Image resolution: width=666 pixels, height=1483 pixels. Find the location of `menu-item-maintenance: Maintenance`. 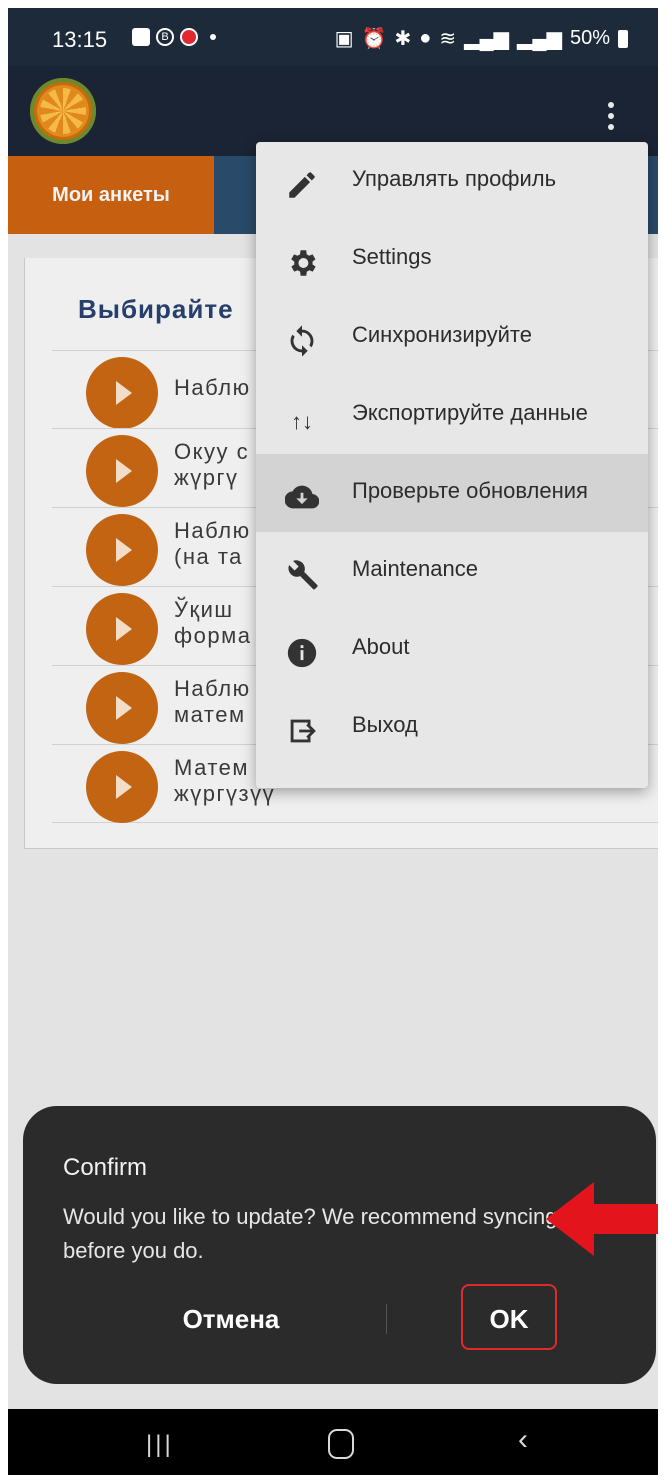

menu-item-maintenance: Maintenance is located at coordinates (452, 571).